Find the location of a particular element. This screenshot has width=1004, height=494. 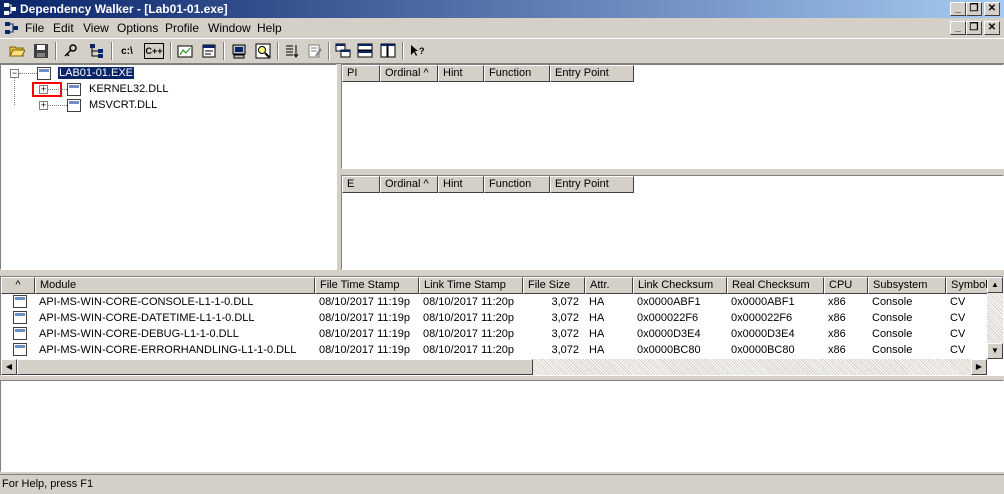

menu-edit: Edit is located at coordinates (63, 28).